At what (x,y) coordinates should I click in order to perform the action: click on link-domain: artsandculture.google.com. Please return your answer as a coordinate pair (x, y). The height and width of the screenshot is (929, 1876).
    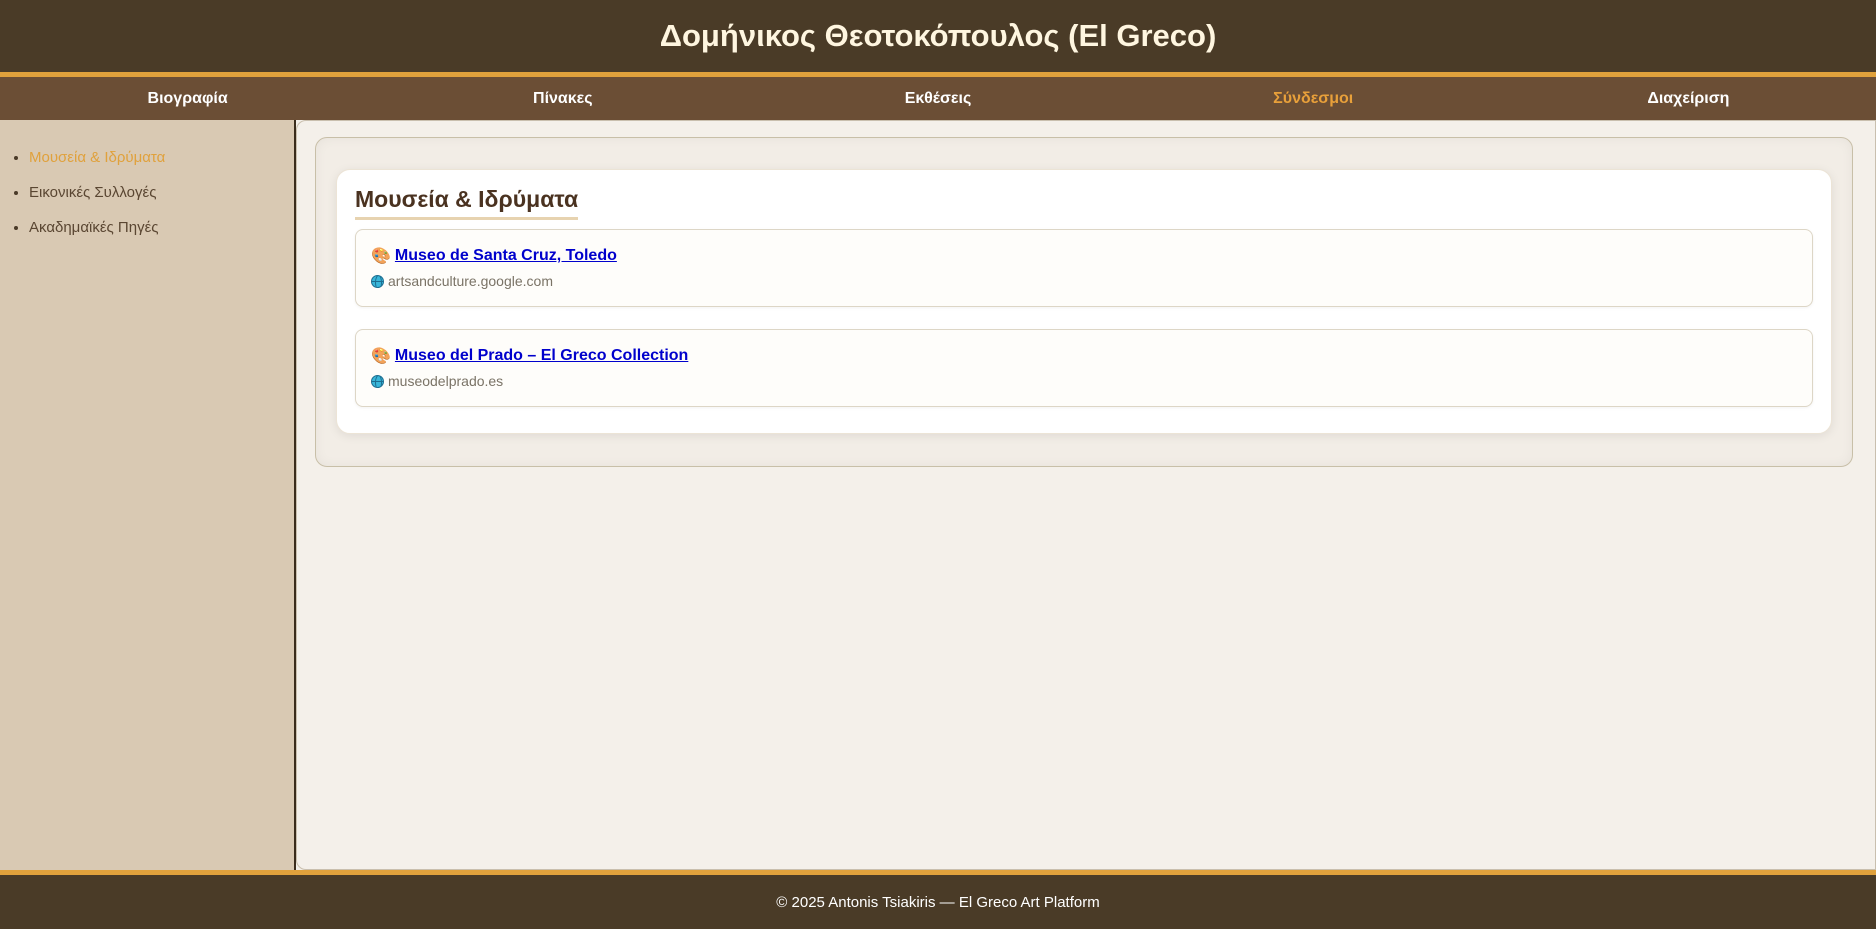
    Looking at the image, I should click on (470, 281).